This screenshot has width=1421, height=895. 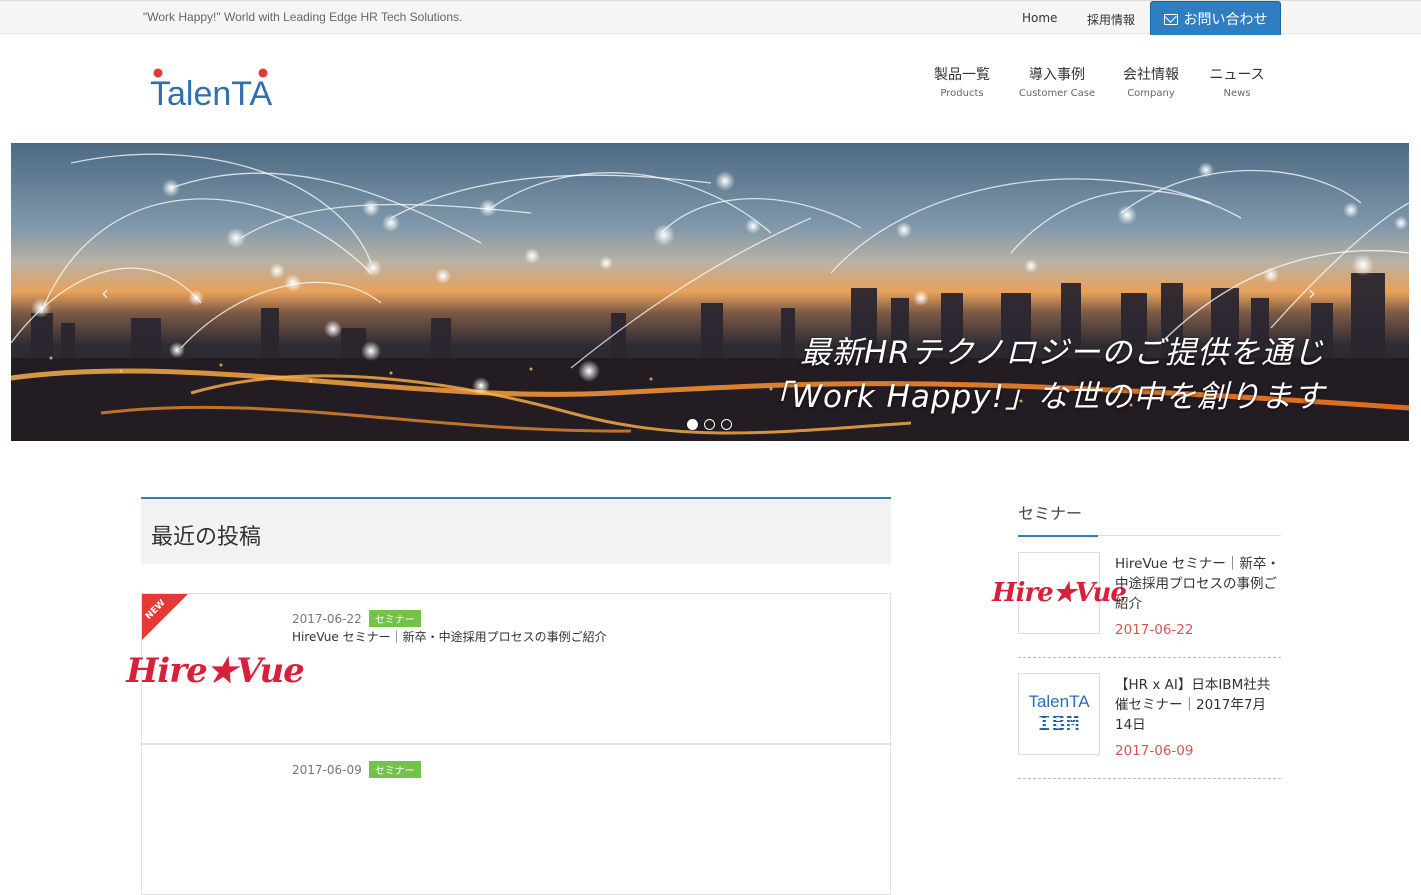 I want to click on hero-prev-arrow: ‹, so click(x=105, y=293).